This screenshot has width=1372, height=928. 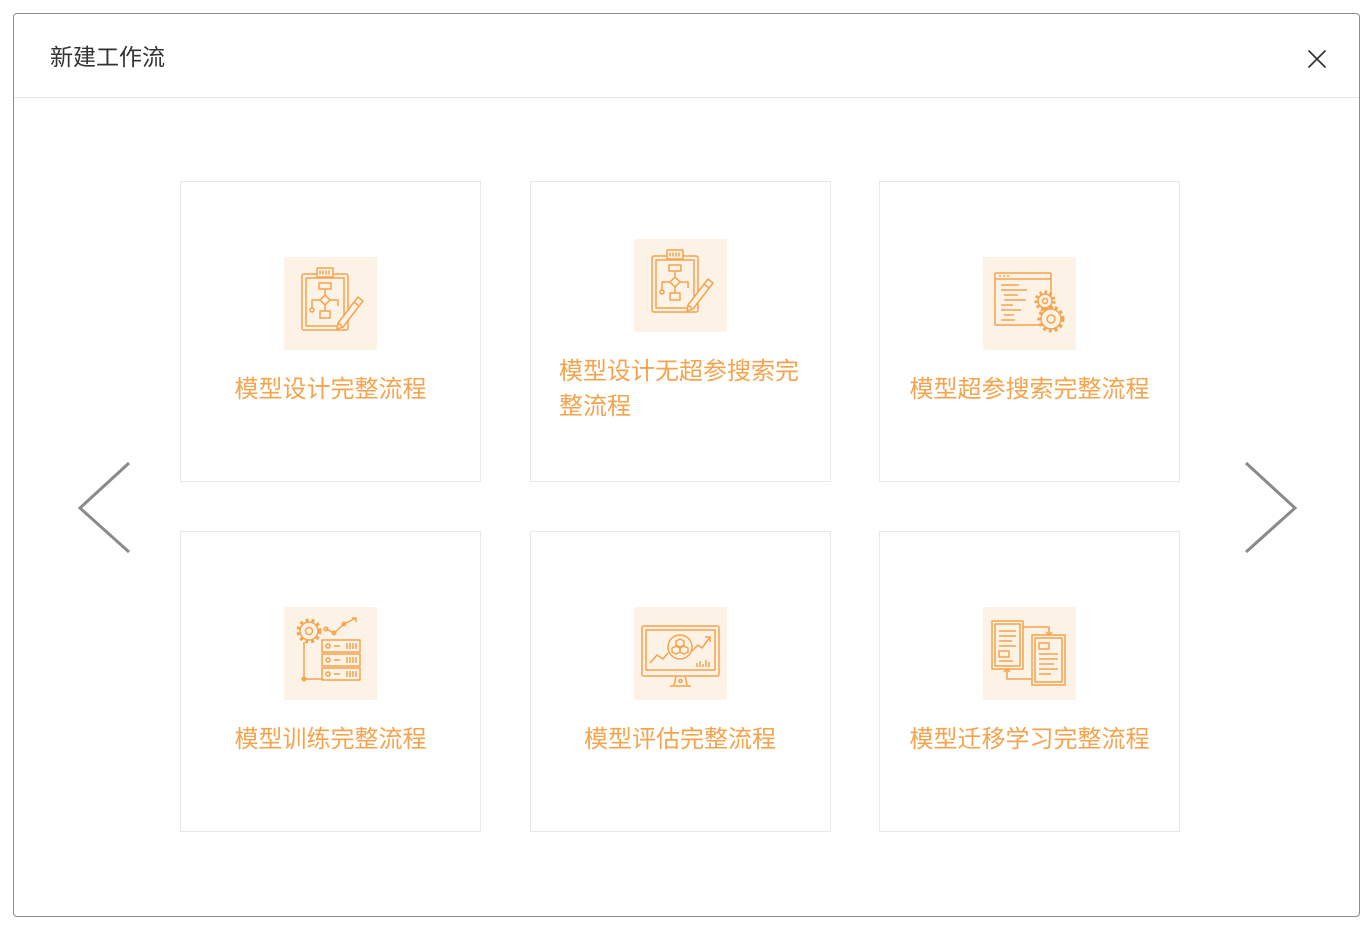 I want to click on gear-server-icon, so click(x=330, y=653).